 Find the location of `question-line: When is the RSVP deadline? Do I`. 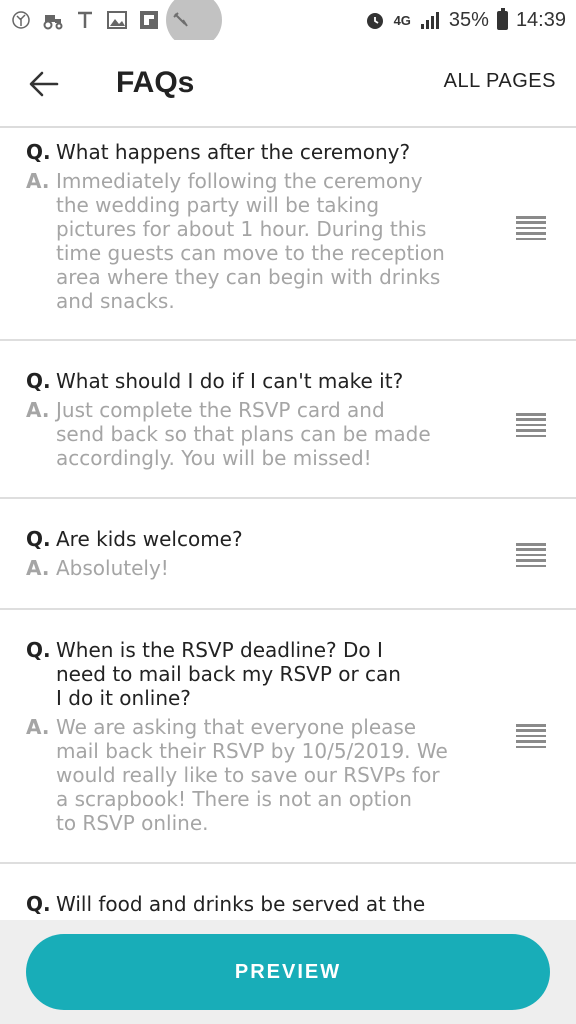

question-line: When is the RSVP deadline? Do I is located at coordinates (219, 650).